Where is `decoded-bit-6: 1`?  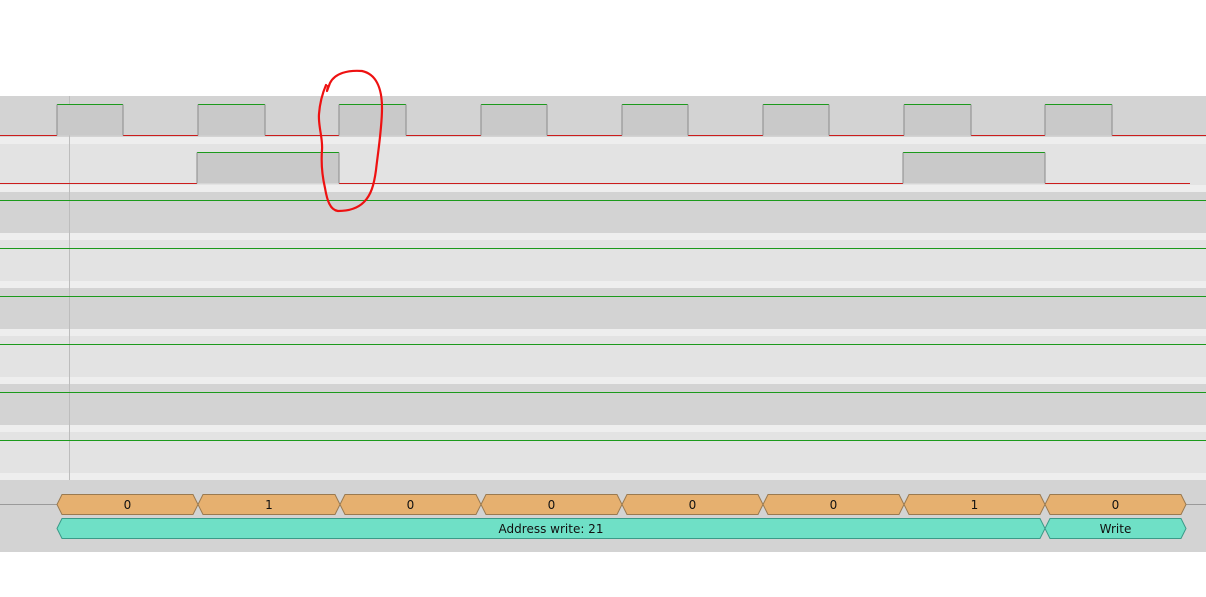 decoded-bit-6: 1 is located at coordinates (974, 504).